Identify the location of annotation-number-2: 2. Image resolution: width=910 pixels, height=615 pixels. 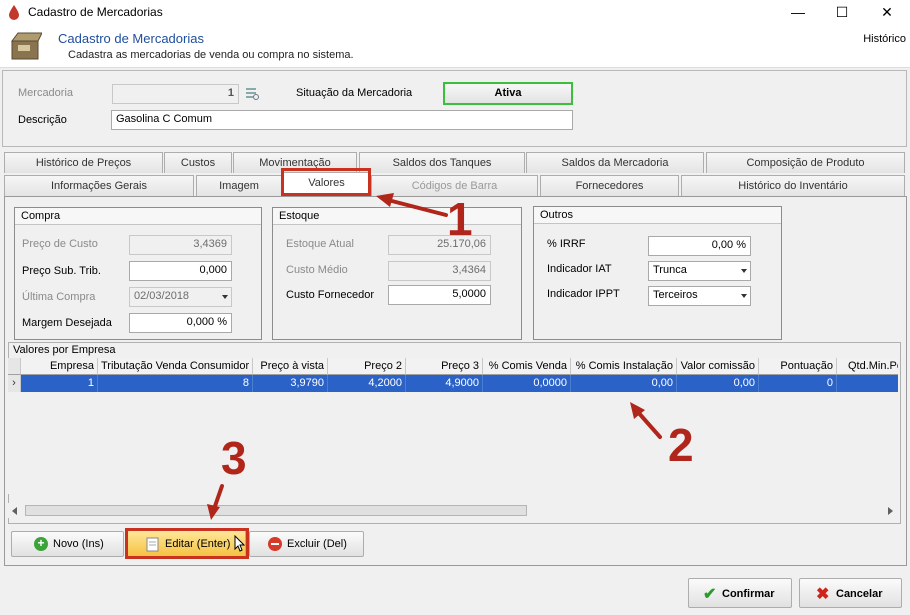
(681, 445).